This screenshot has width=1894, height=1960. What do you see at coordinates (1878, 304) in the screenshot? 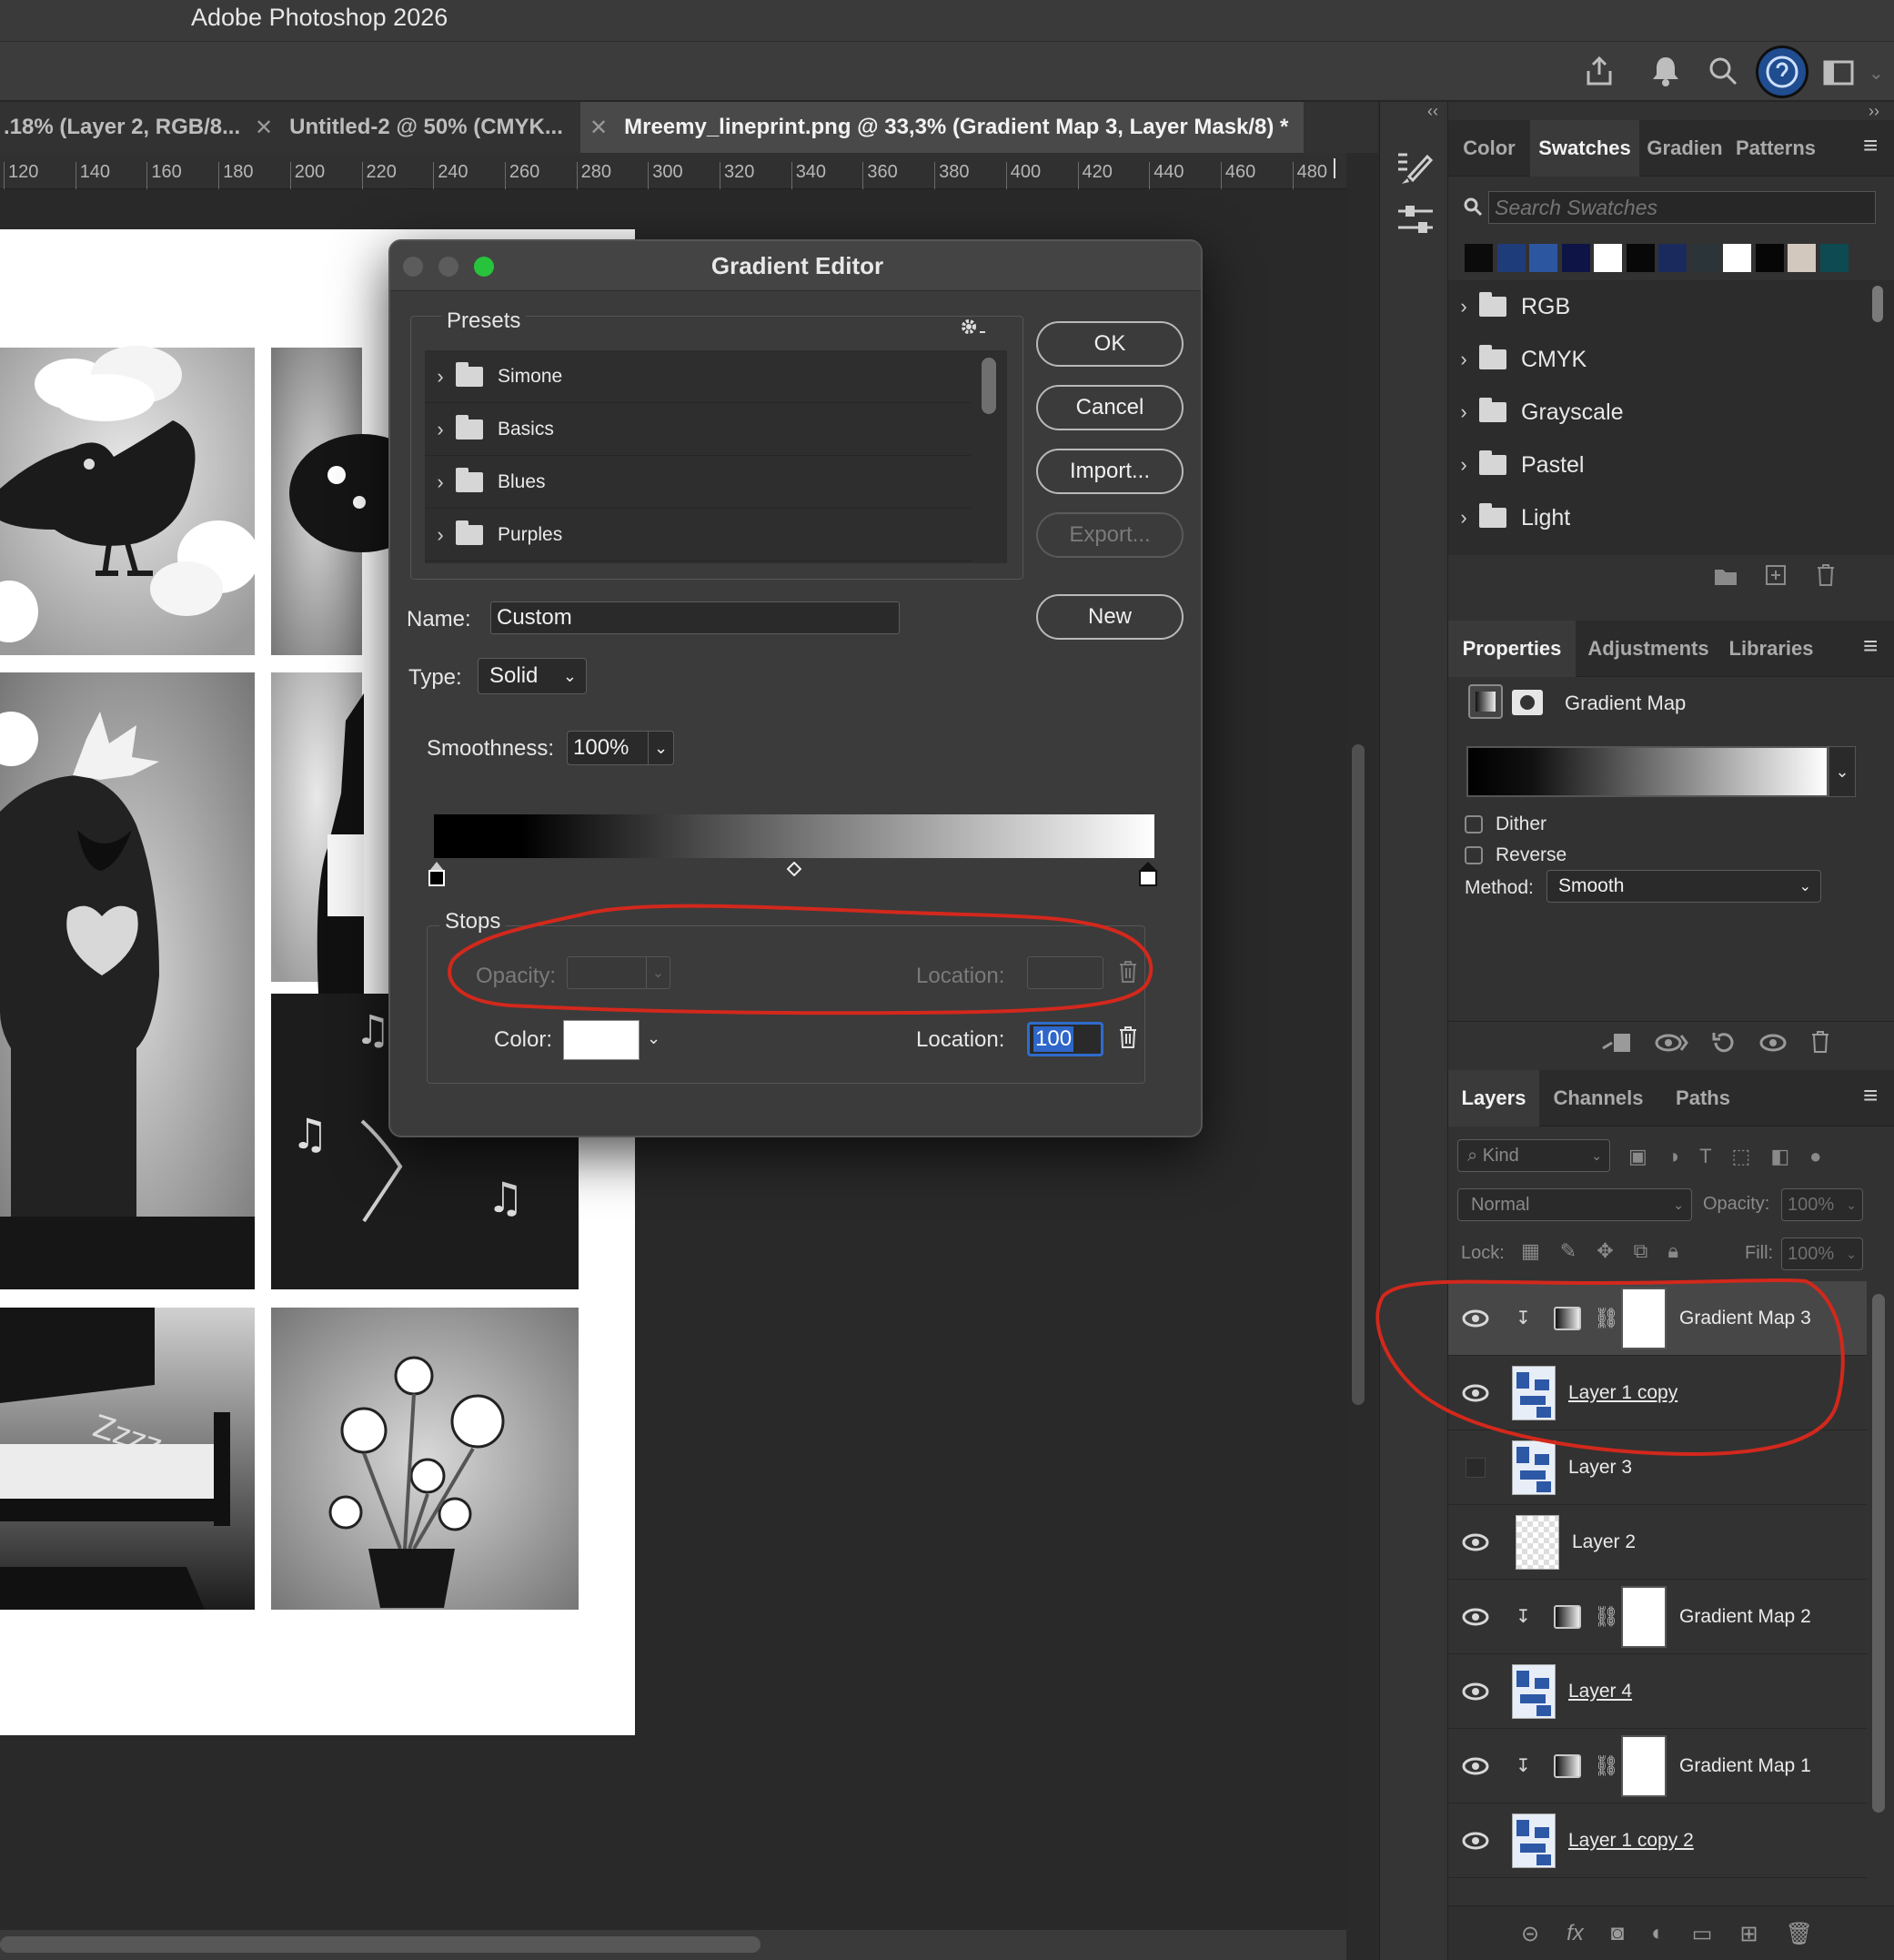
I see `swatch-scroll-thumb` at bounding box center [1878, 304].